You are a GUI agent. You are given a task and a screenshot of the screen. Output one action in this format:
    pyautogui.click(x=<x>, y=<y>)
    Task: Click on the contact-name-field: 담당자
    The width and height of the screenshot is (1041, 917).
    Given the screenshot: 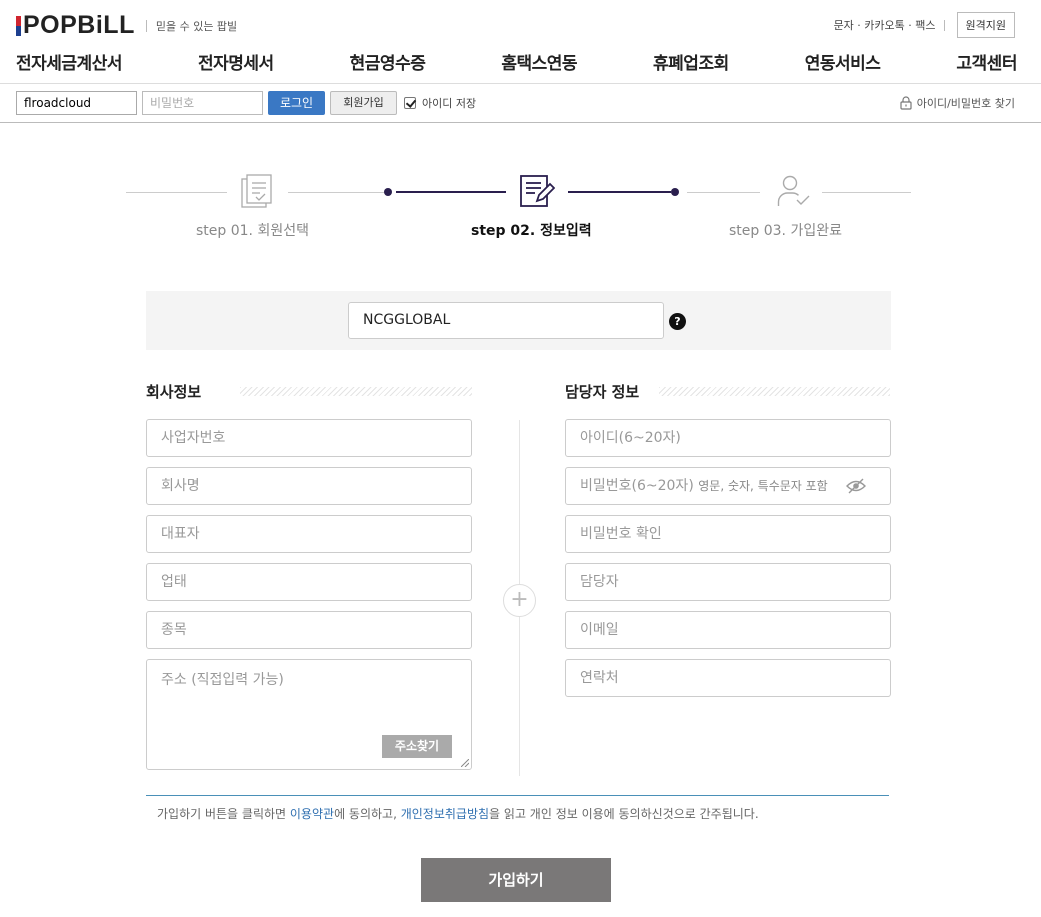 What is the action you would take?
    pyautogui.click(x=728, y=582)
    